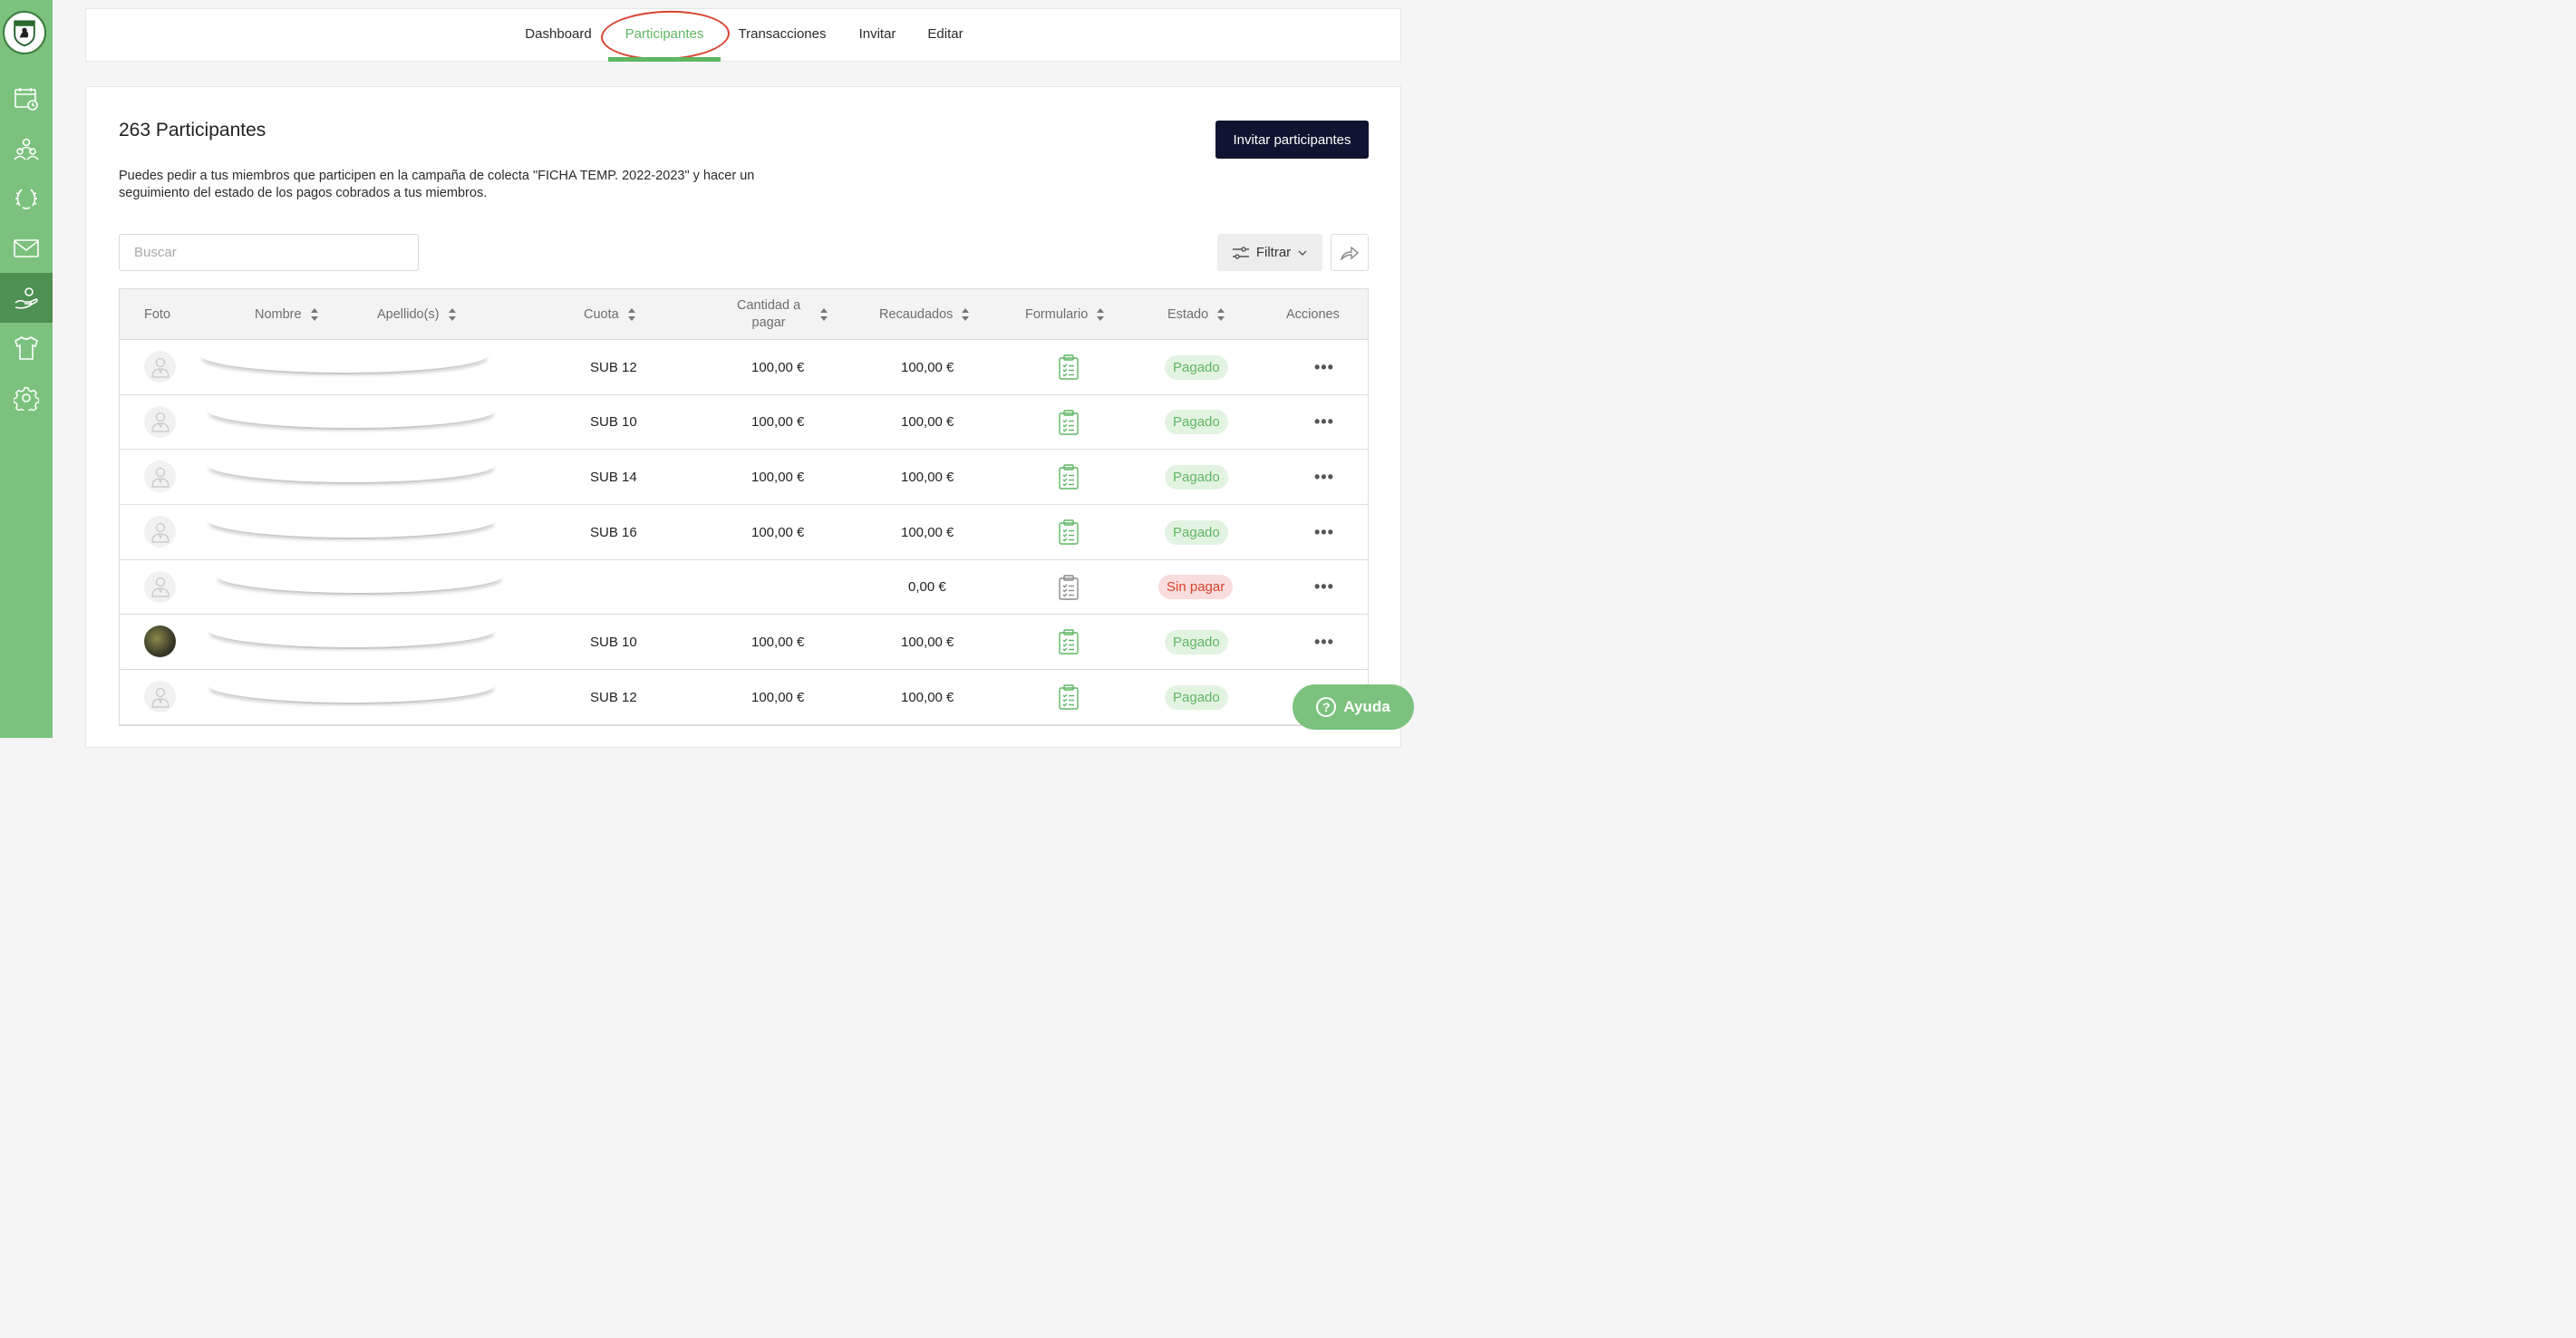 This screenshot has width=2576, height=1338. Describe the element at coordinates (744, 532) in the screenshot. I see `table-row: SUB 16 100,00 € 100,00 € Pagado •••` at that location.